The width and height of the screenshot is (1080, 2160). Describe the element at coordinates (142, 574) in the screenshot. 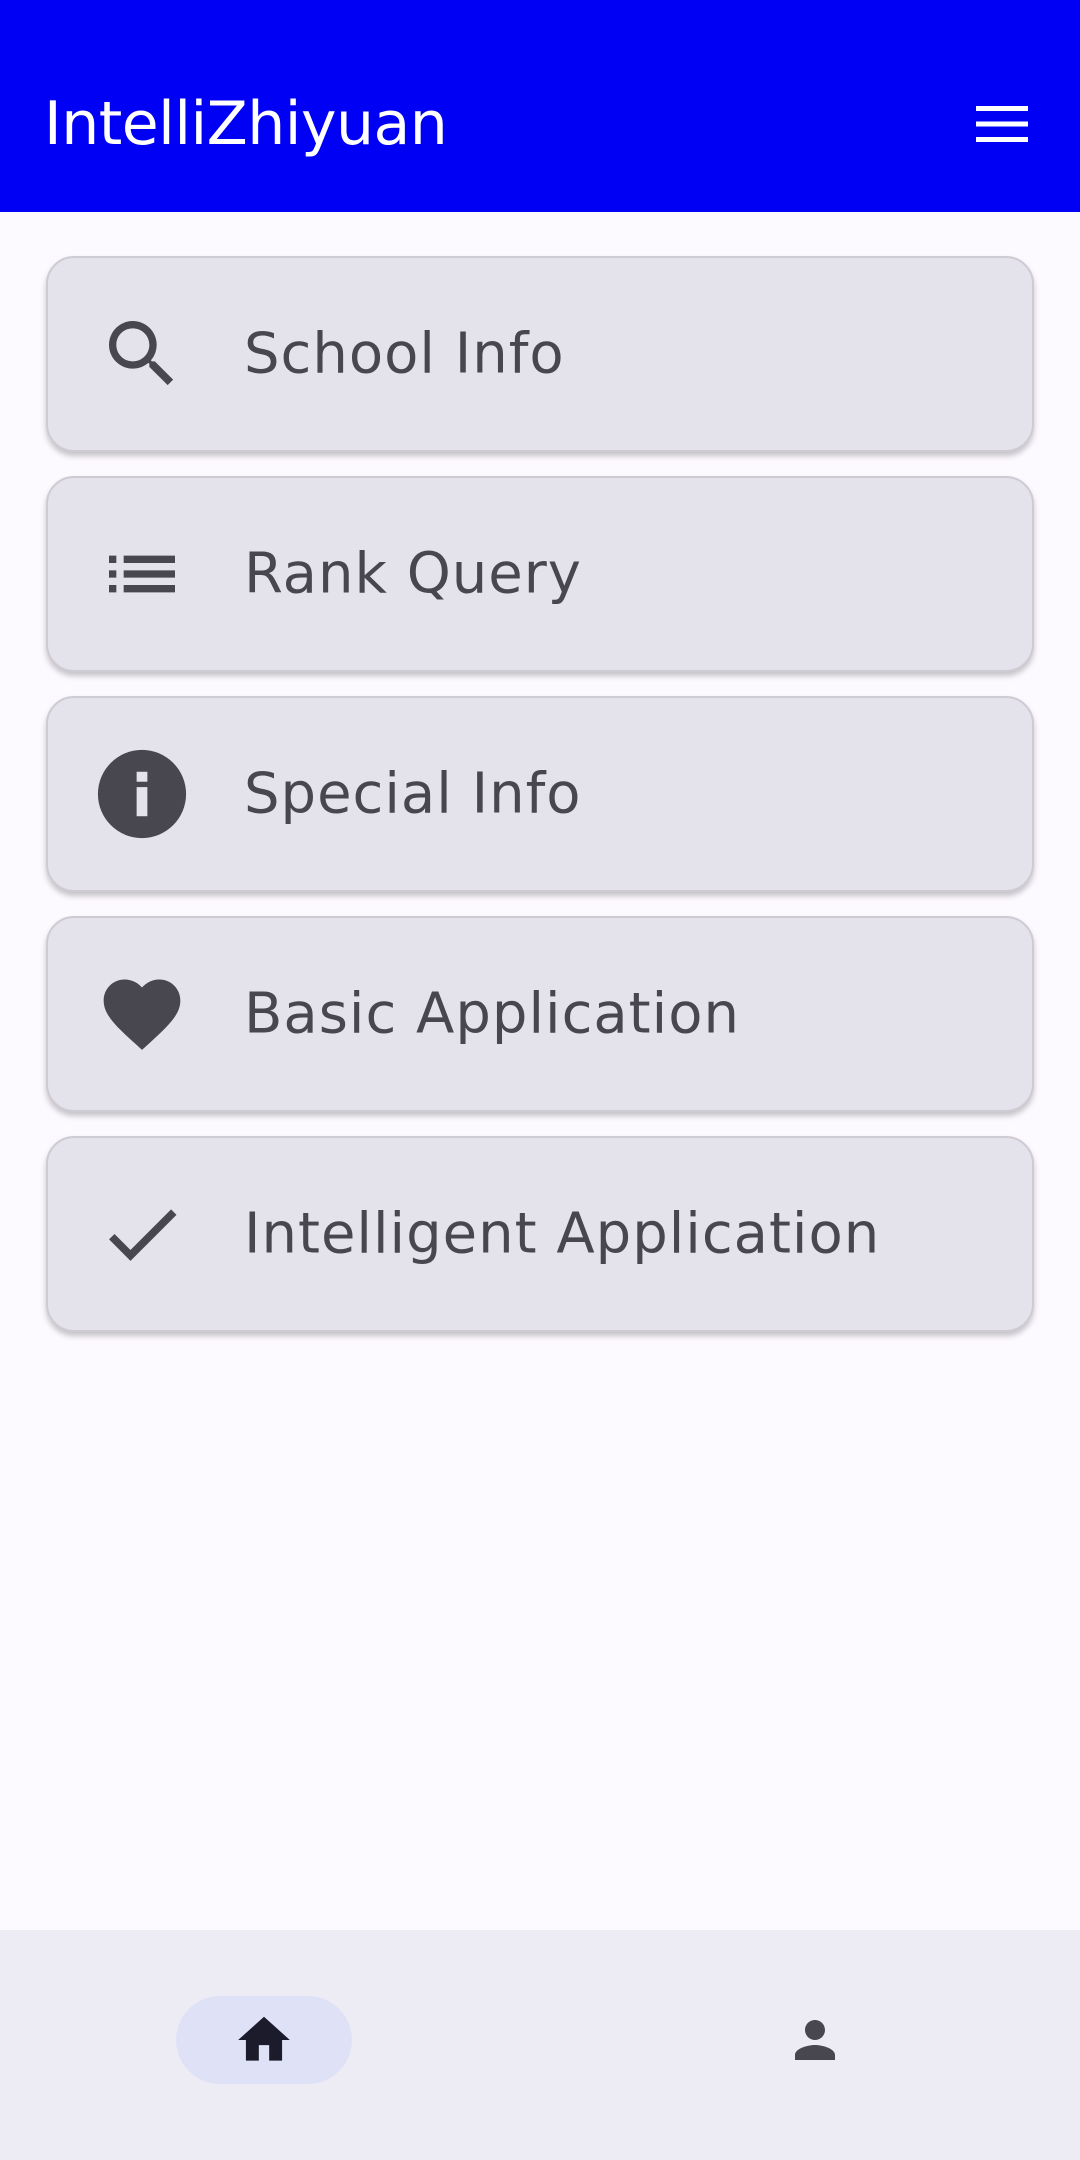

I see `list-icon` at that location.